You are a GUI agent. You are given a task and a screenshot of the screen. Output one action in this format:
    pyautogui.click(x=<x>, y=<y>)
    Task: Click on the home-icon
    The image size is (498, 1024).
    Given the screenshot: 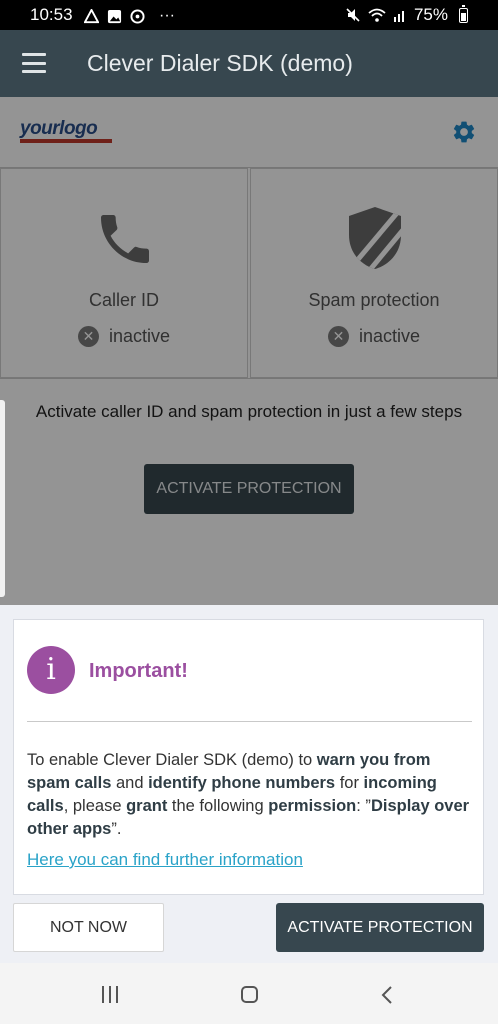 What is the action you would take?
    pyautogui.click(x=249, y=994)
    